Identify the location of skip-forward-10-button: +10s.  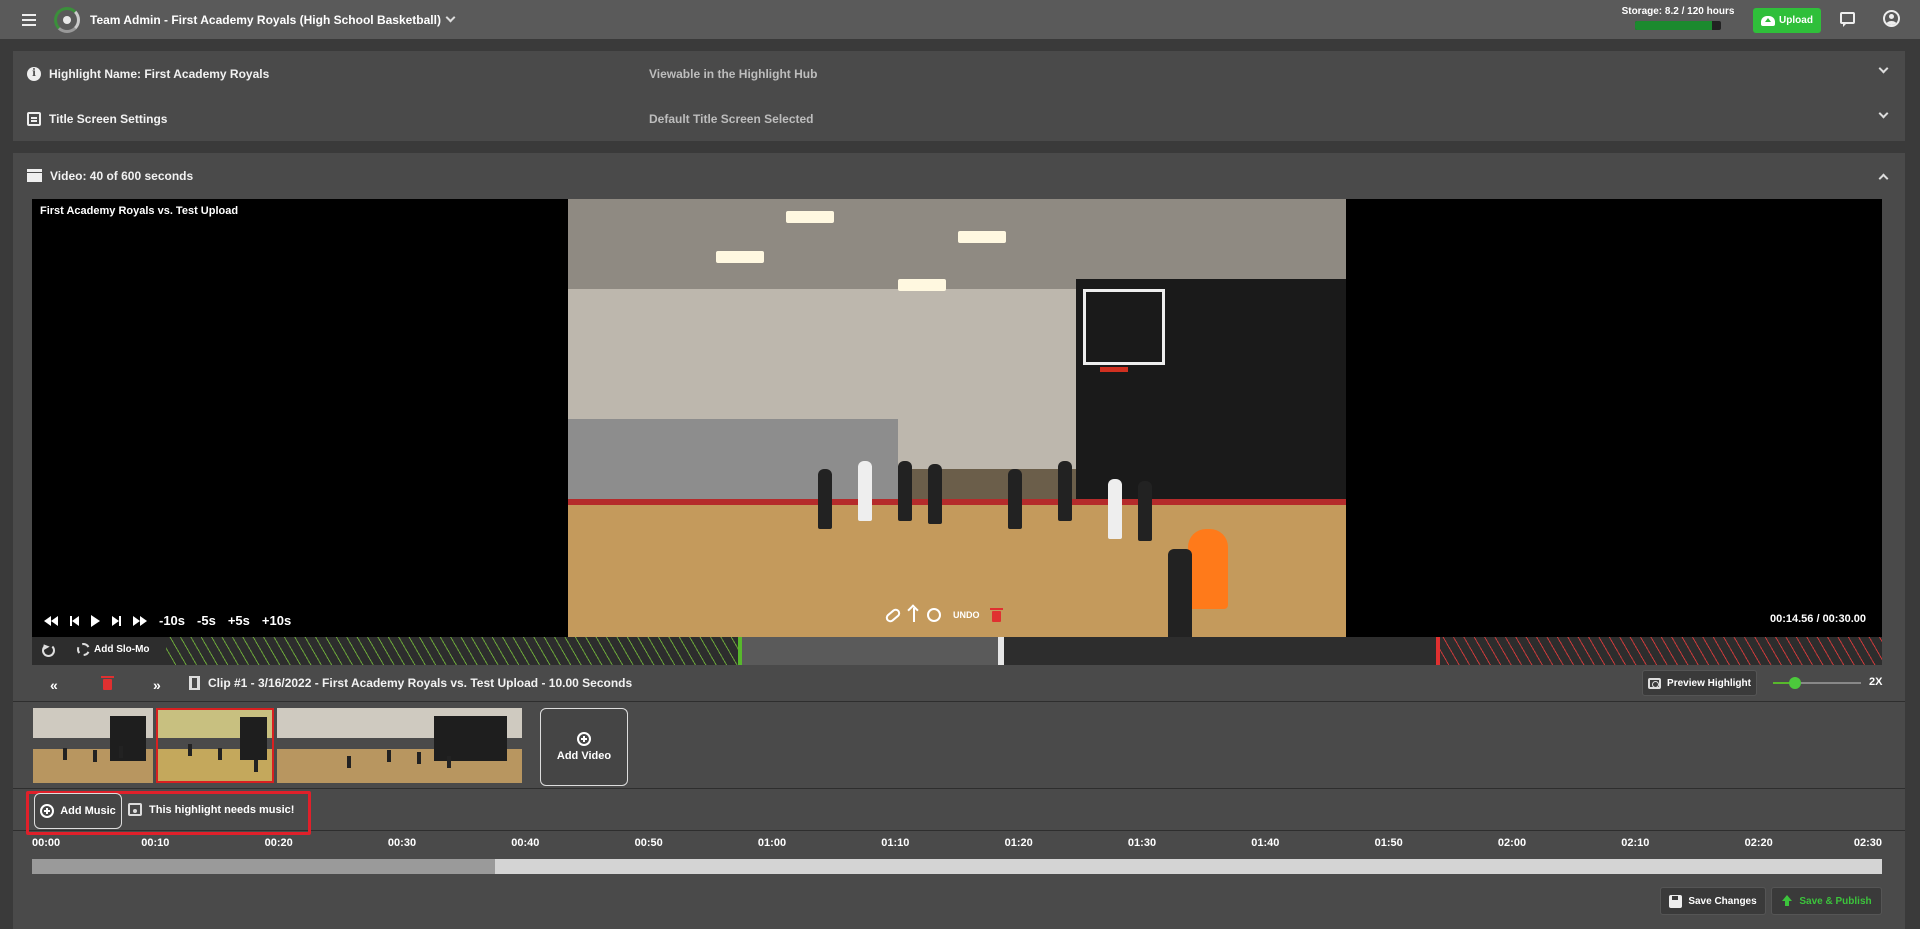
(276, 620).